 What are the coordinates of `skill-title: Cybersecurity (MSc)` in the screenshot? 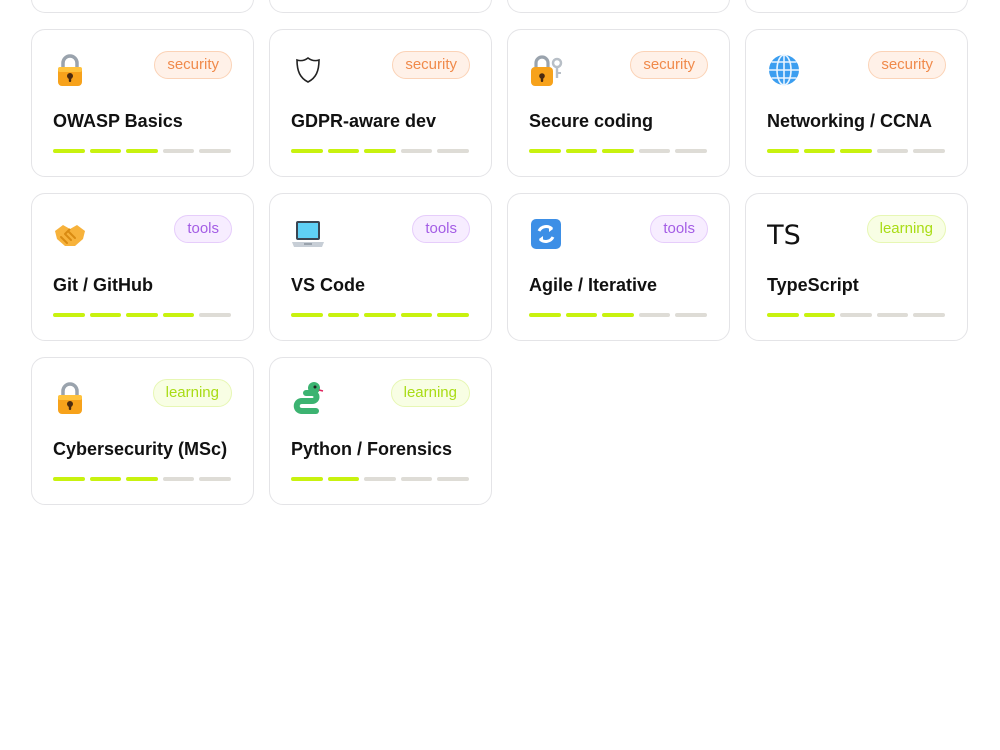 It's located at (140, 449).